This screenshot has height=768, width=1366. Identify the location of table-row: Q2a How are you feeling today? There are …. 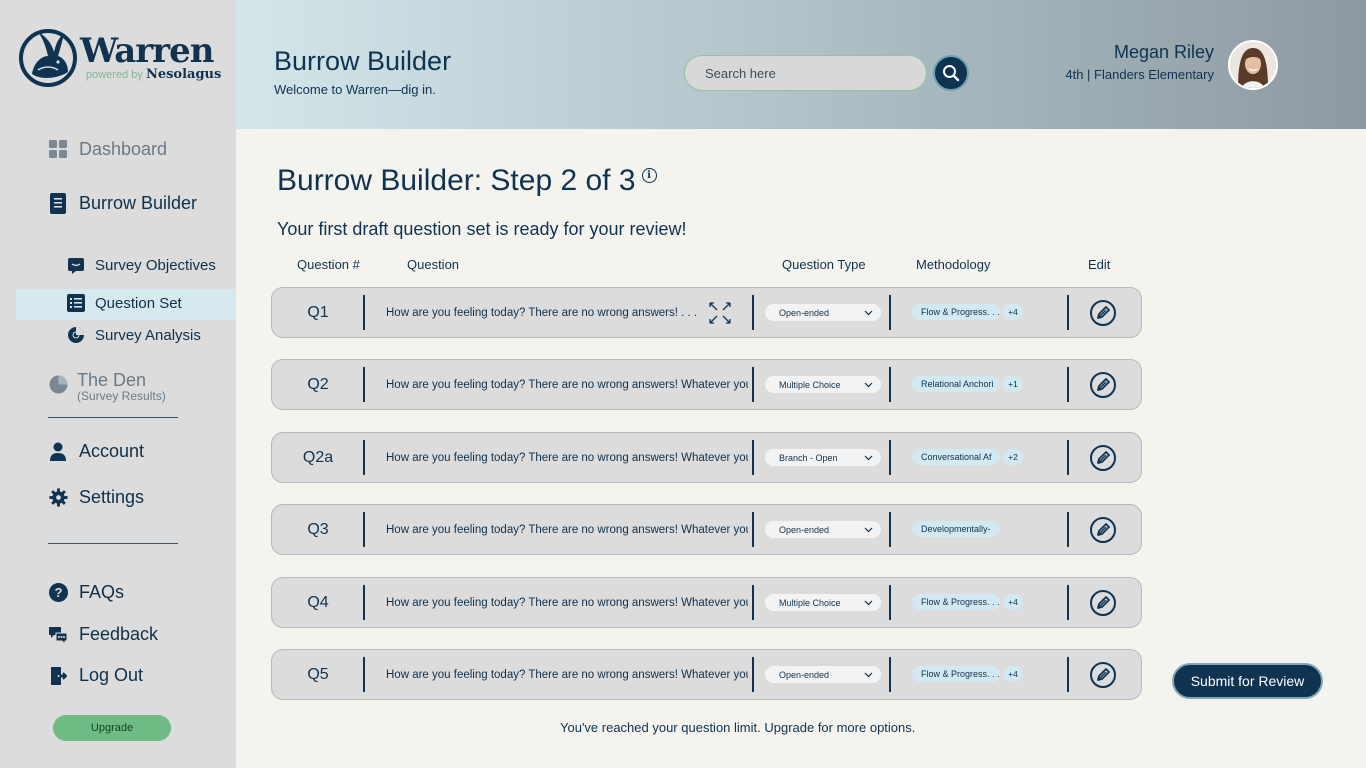
(706, 457).